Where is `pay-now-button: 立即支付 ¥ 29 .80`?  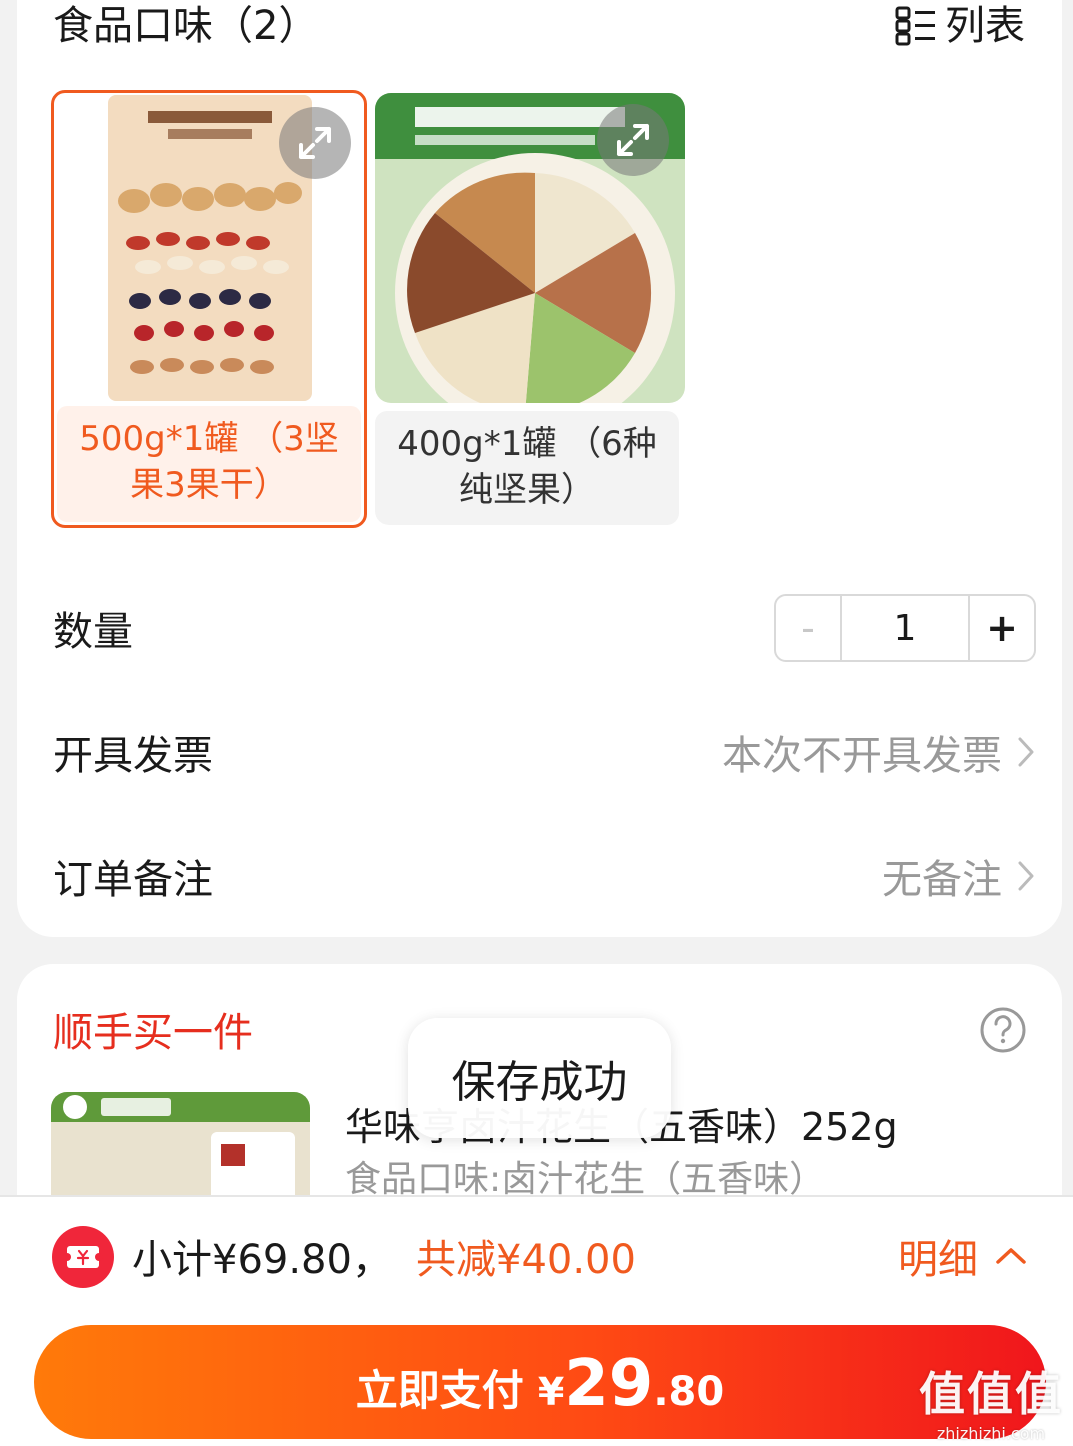 pay-now-button: 立即支付 ¥ 29 .80 is located at coordinates (540, 1382).